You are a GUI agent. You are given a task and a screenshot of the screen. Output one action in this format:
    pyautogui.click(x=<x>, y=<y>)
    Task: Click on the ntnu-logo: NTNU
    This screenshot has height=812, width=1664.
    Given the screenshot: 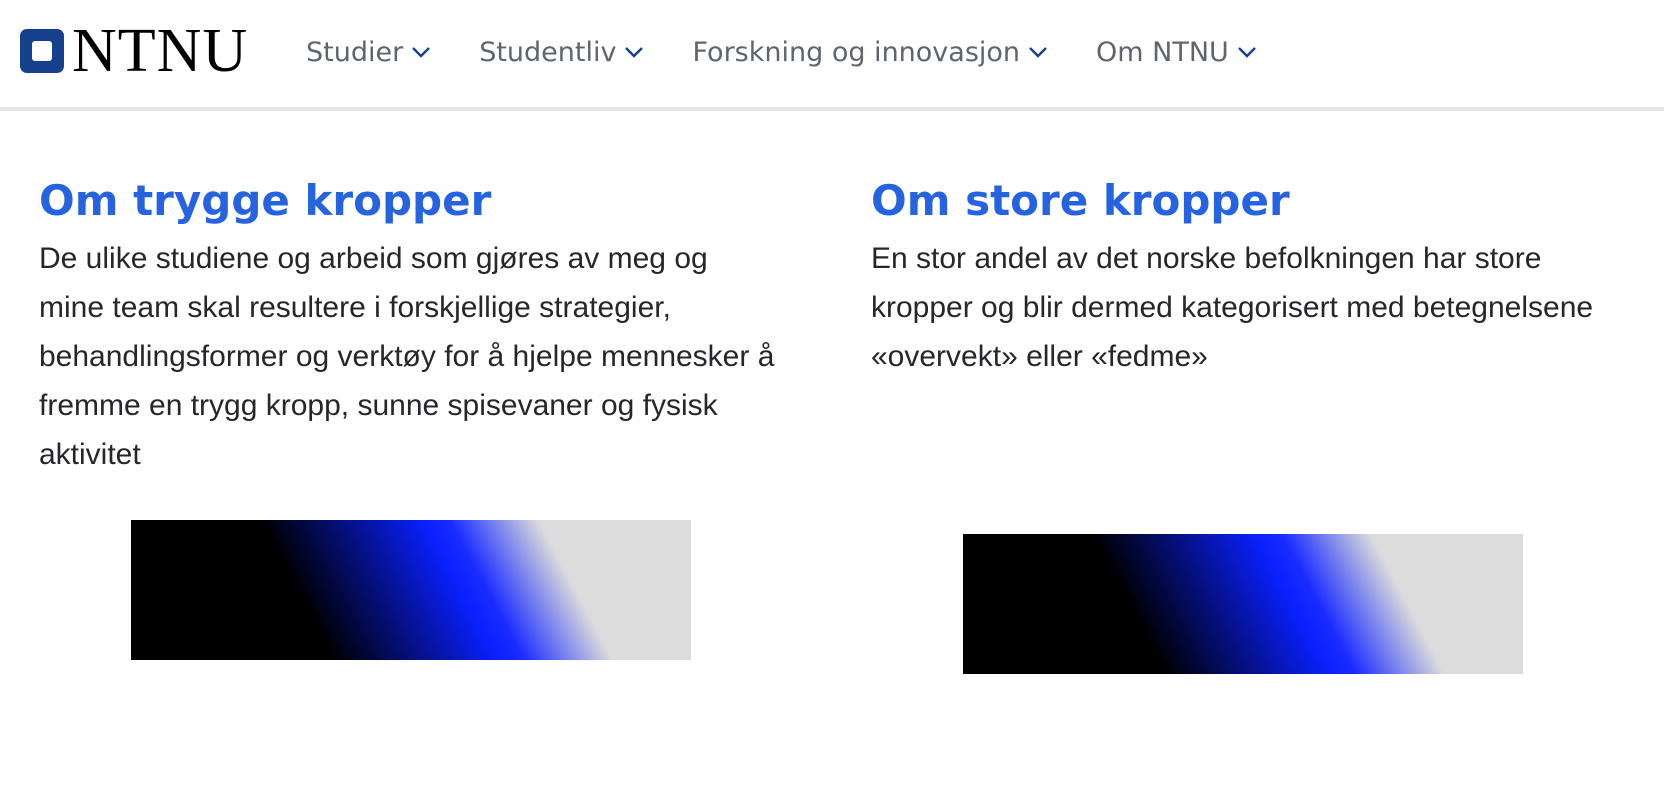 What is the action you would take?
    pyautogui.click(x=134, y=51)
    